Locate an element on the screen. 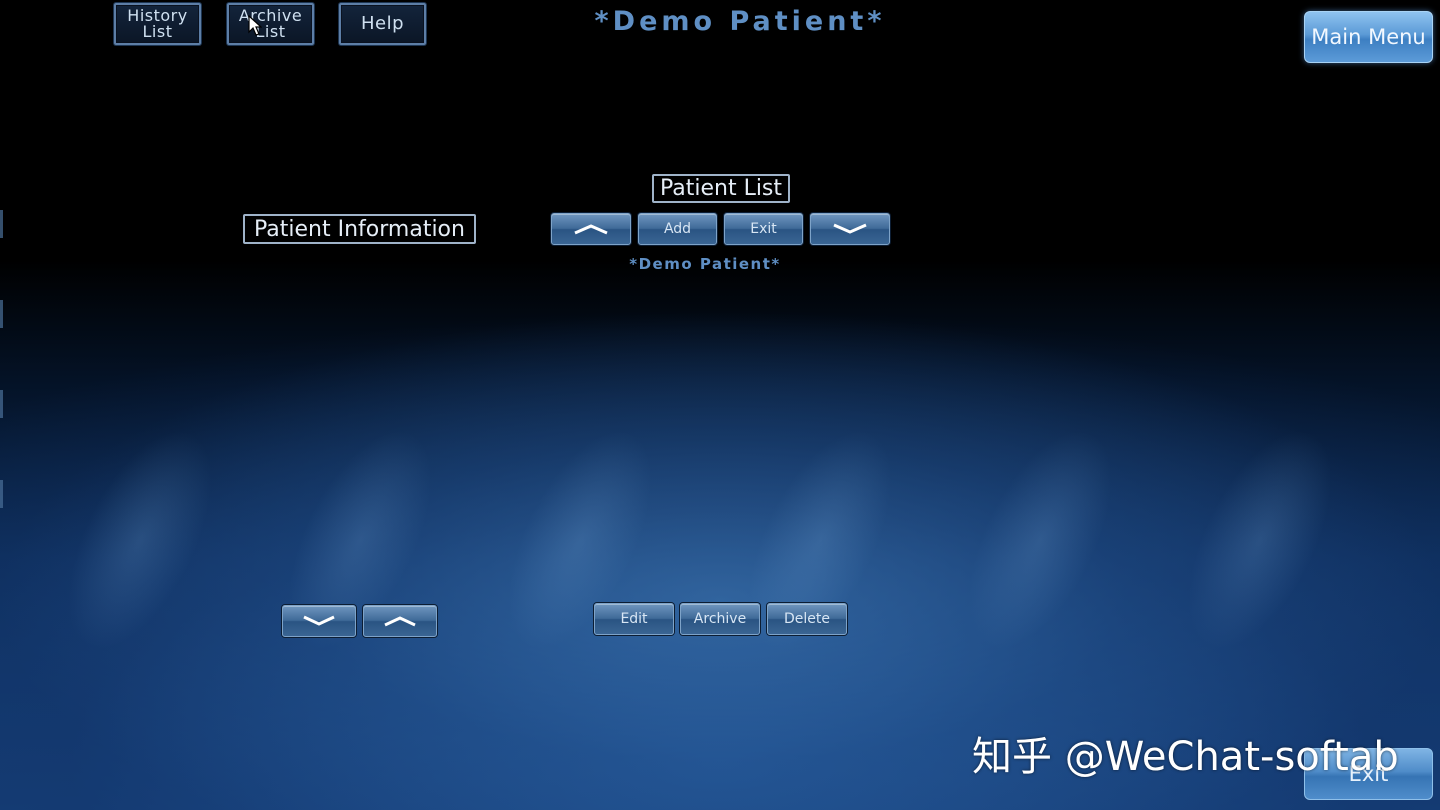 The image size is (1440, 810). patient-list-label: Patient List is located at coordinates (721, 188).